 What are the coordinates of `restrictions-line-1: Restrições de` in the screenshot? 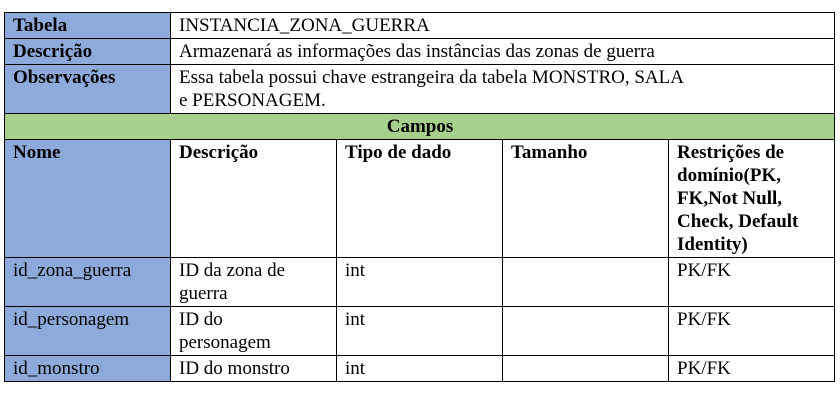 It's located at (731, 152).